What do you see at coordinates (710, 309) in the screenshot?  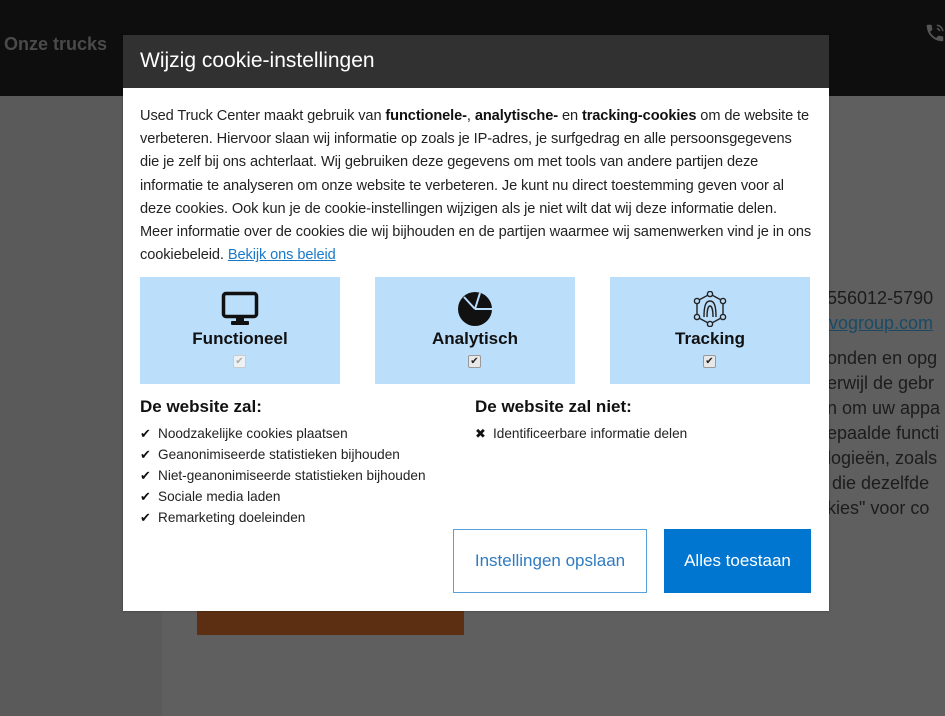 I see `network-icon` at bounding box center [710, 309].